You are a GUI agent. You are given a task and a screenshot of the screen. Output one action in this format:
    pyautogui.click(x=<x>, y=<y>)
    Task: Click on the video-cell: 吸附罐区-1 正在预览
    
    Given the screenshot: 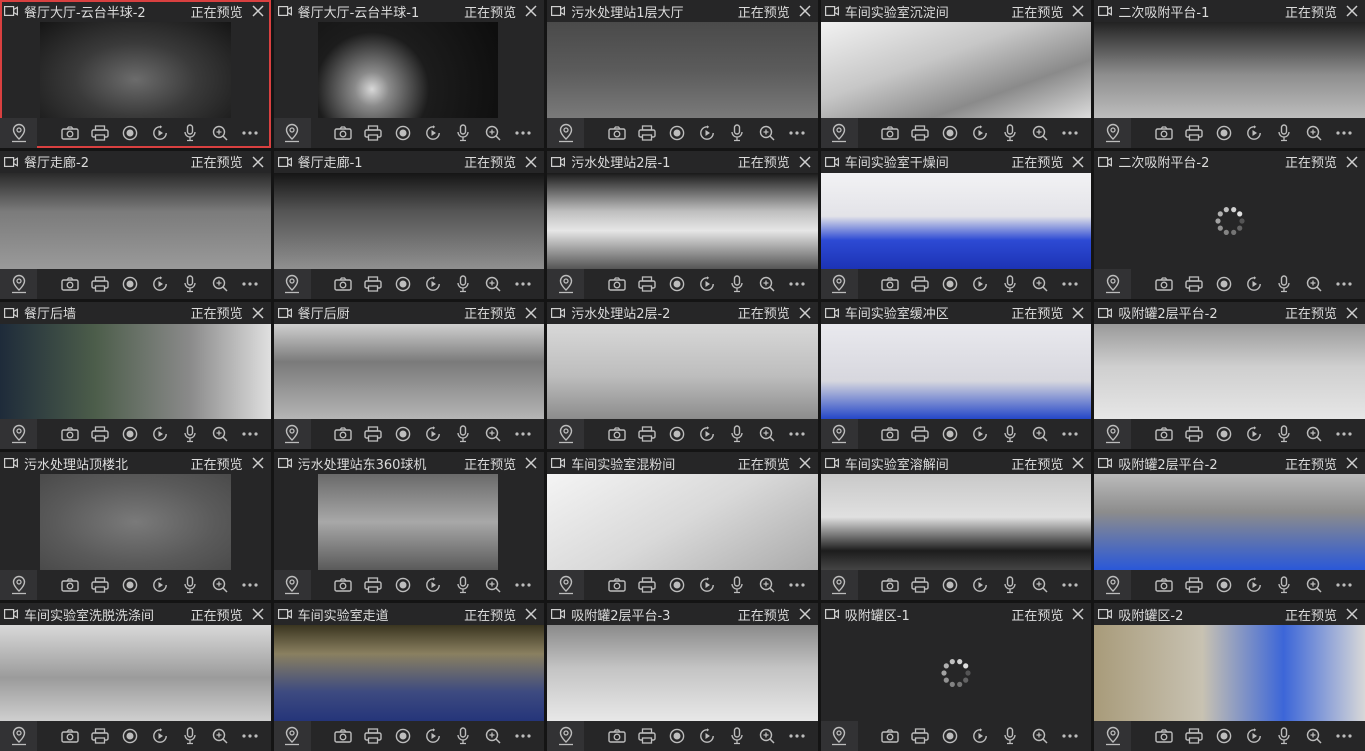 What is the action you would take?
    pyautogui.click(x=956, y=677)
    